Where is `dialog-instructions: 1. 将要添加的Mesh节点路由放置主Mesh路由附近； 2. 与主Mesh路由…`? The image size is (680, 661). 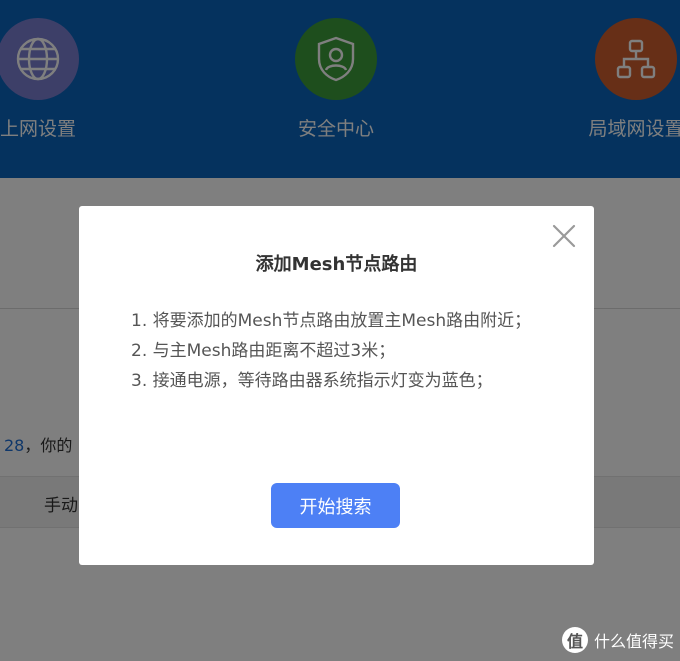 dialog-instructions: 1. 将要添加的Mesh节点路由放置主Mesh路由附近； 2. 与主Mesh路由… is located at coordinates (336, 351).